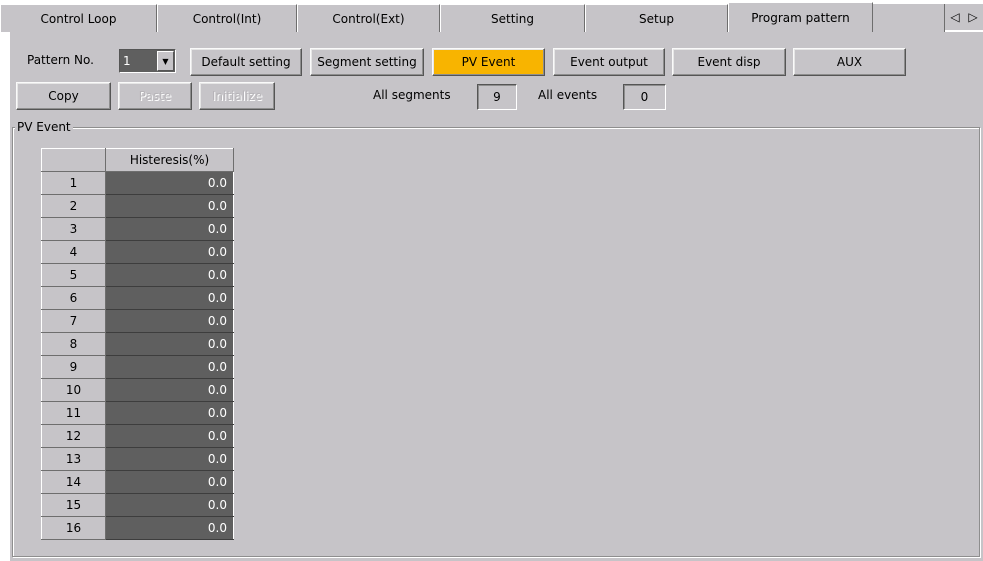  What do you see at coordinates (497, 97) in the screenshot?
I see `all-segments-value: 9` at bounding box center [497, 97].